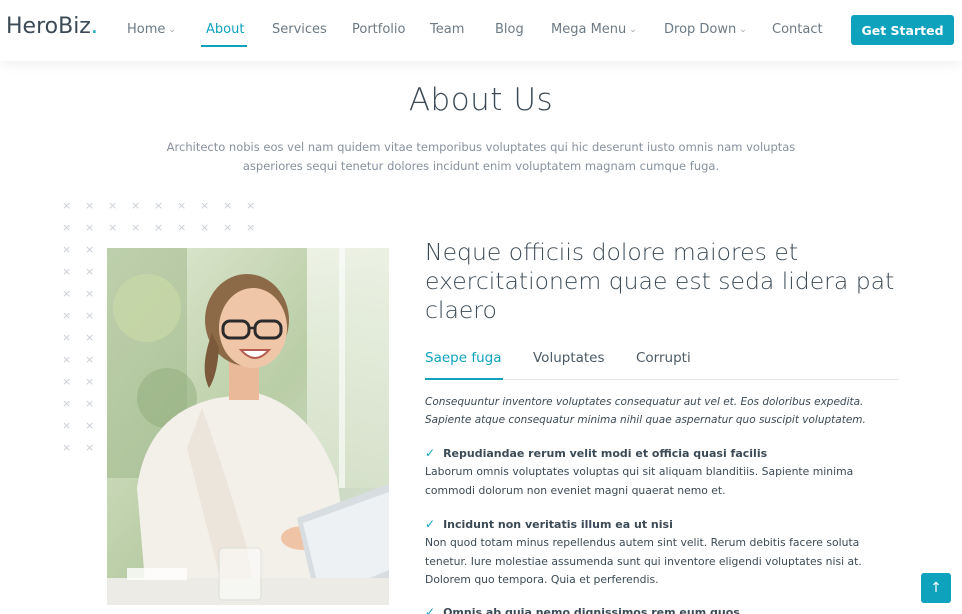  I want to click on nav-home: Home ⌄, so click(151, 29).